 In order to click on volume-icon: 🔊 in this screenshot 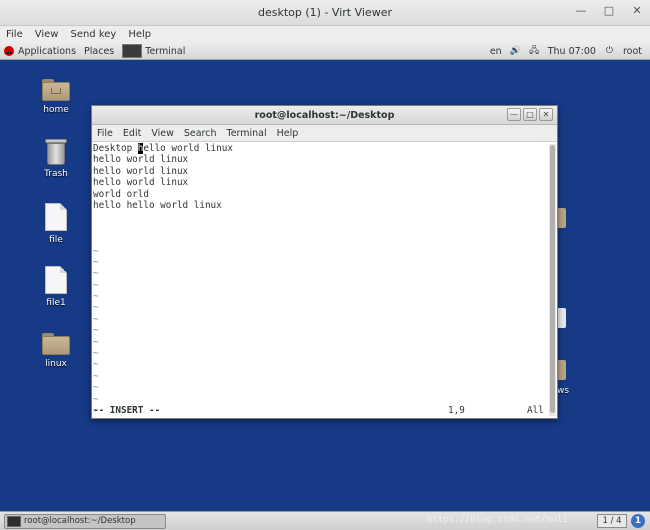, I will do `click(515, 51)`.